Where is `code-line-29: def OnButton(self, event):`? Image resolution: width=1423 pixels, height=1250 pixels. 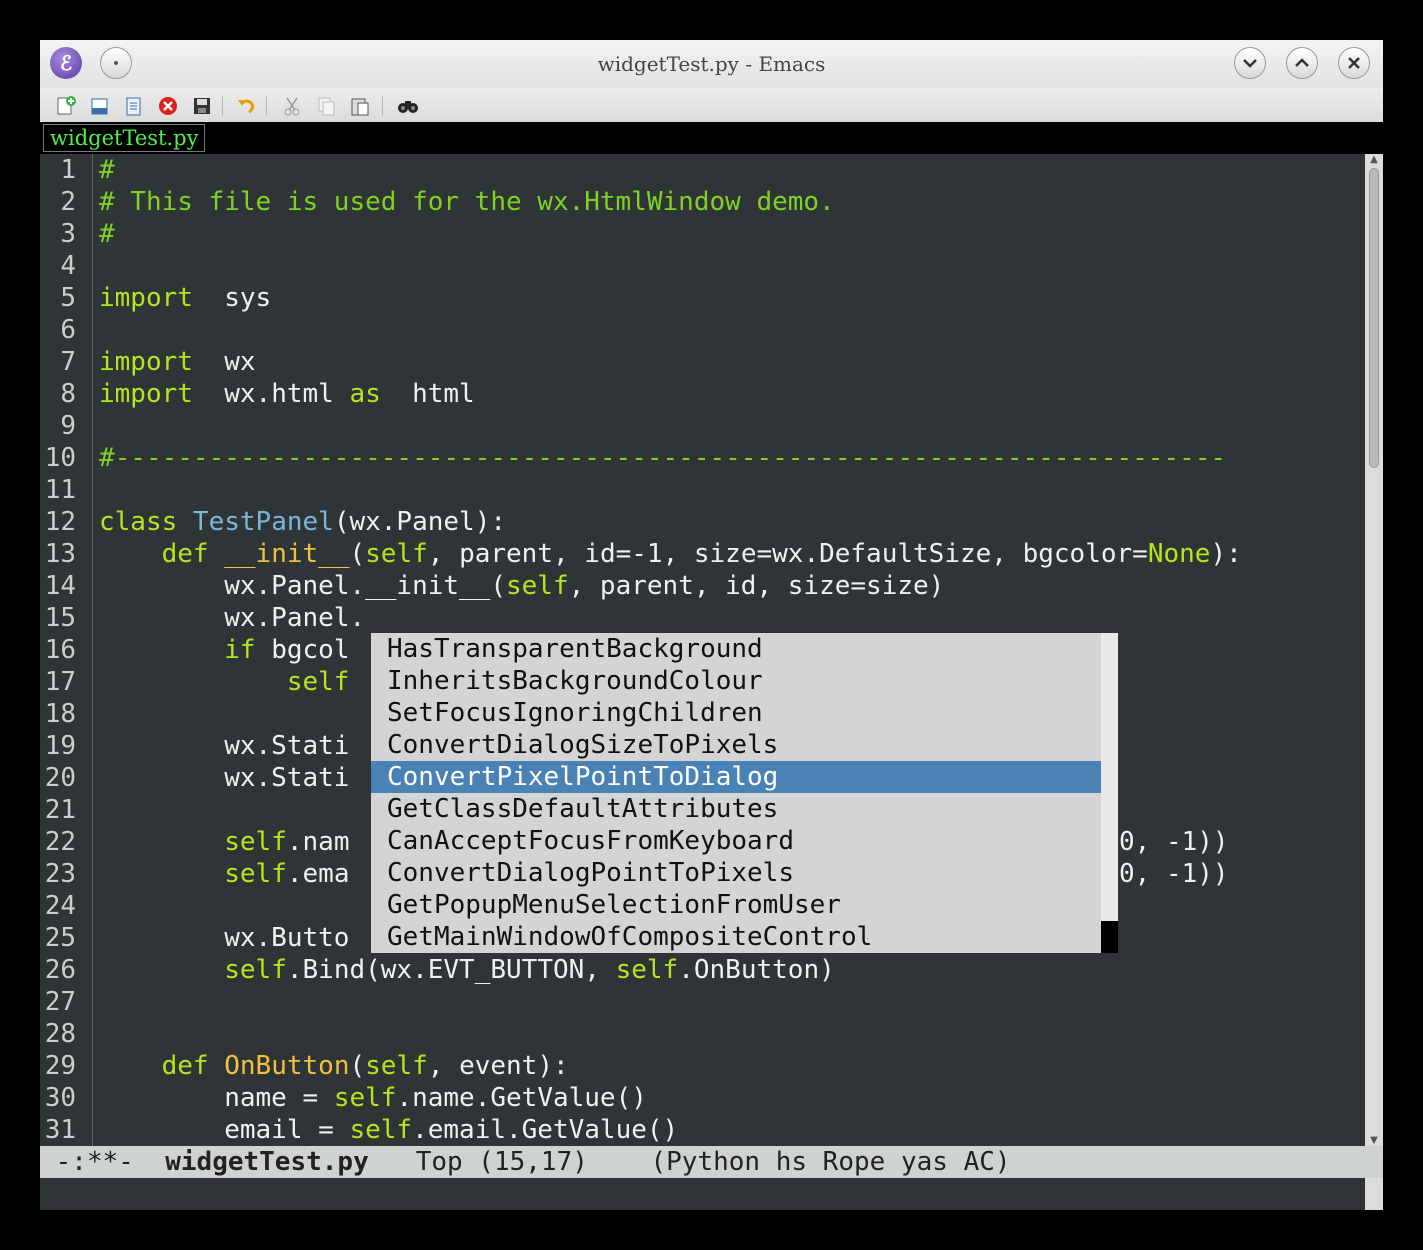
code-line-29: def OnButton(self, event): is located at coordinates (365, 1066).